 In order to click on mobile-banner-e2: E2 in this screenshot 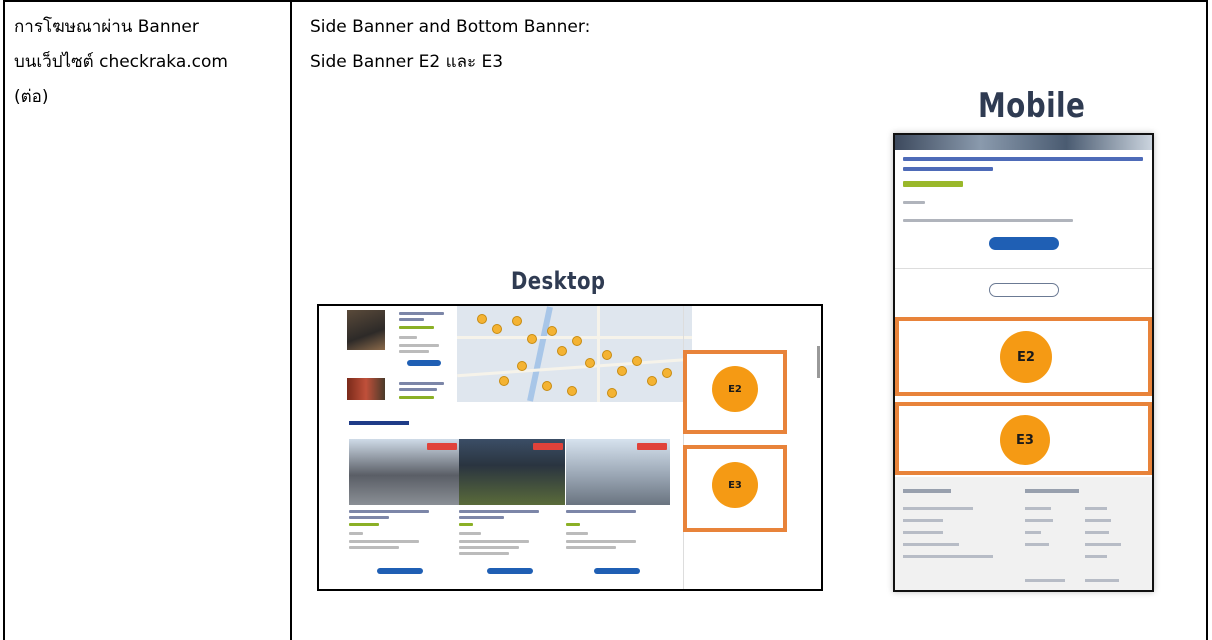, I will do `click(1023, 356)`.